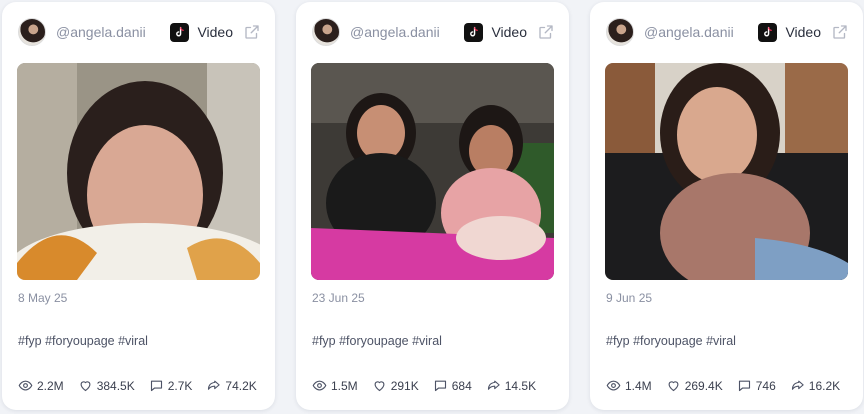 Image resolution: width=864 pixels, height=414 pixels. I want to click on likes-count: 291K, so click(404, 385).